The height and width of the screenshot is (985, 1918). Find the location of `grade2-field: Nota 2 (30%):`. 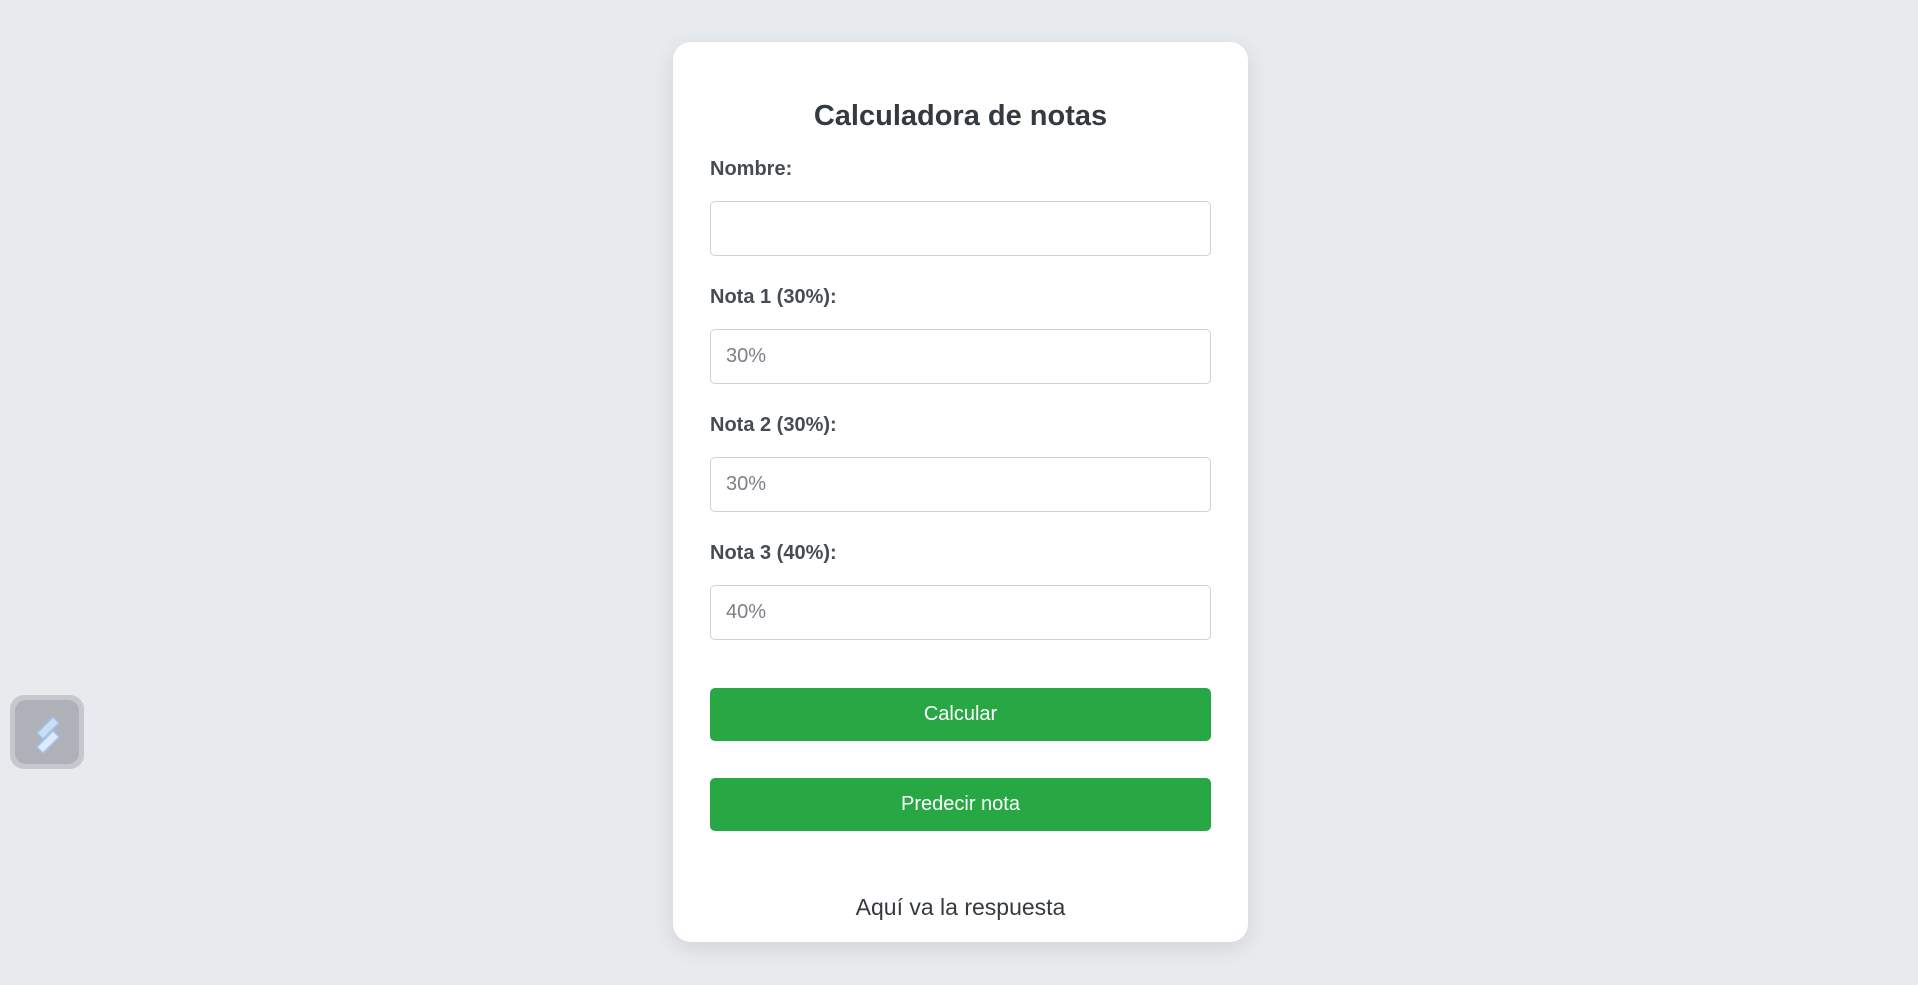

grade2-field: Nota 2 (30%): is located at coordinates (960, 462).